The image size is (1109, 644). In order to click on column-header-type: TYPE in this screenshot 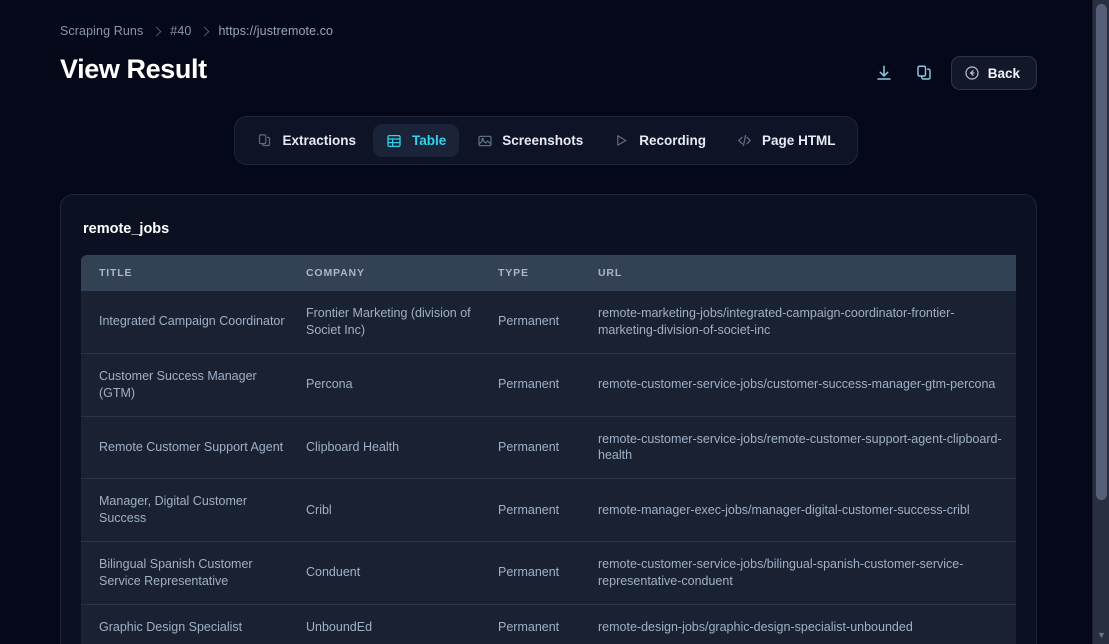, I will do `click(548, 273)`.